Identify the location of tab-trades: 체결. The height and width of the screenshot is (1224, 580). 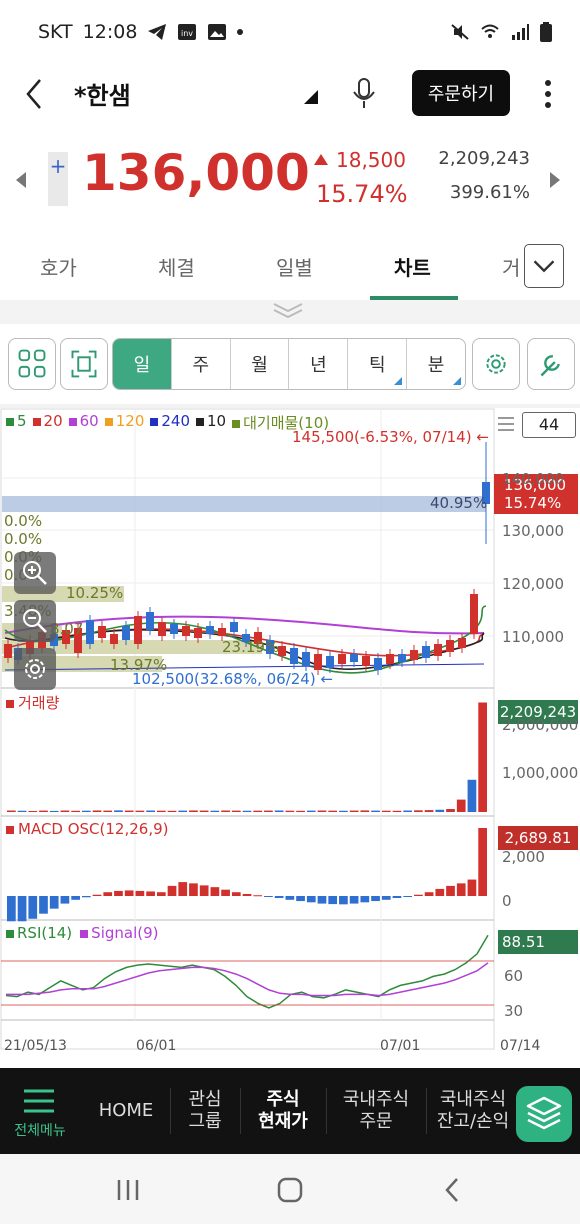
(176, 266).